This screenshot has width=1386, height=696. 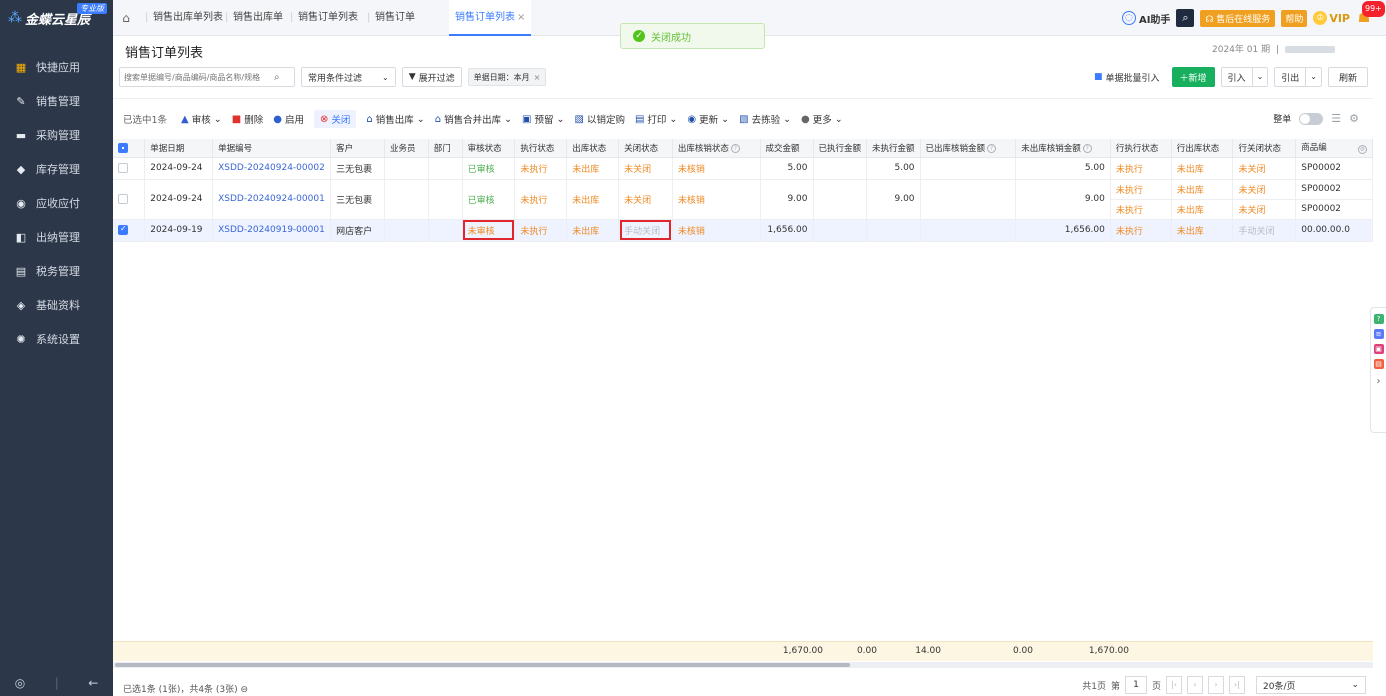 What do you see at coordinates (391, 18) in the screenshot?
I see `tab-sales-order: 销售订单` at bounding box center [391, 18].